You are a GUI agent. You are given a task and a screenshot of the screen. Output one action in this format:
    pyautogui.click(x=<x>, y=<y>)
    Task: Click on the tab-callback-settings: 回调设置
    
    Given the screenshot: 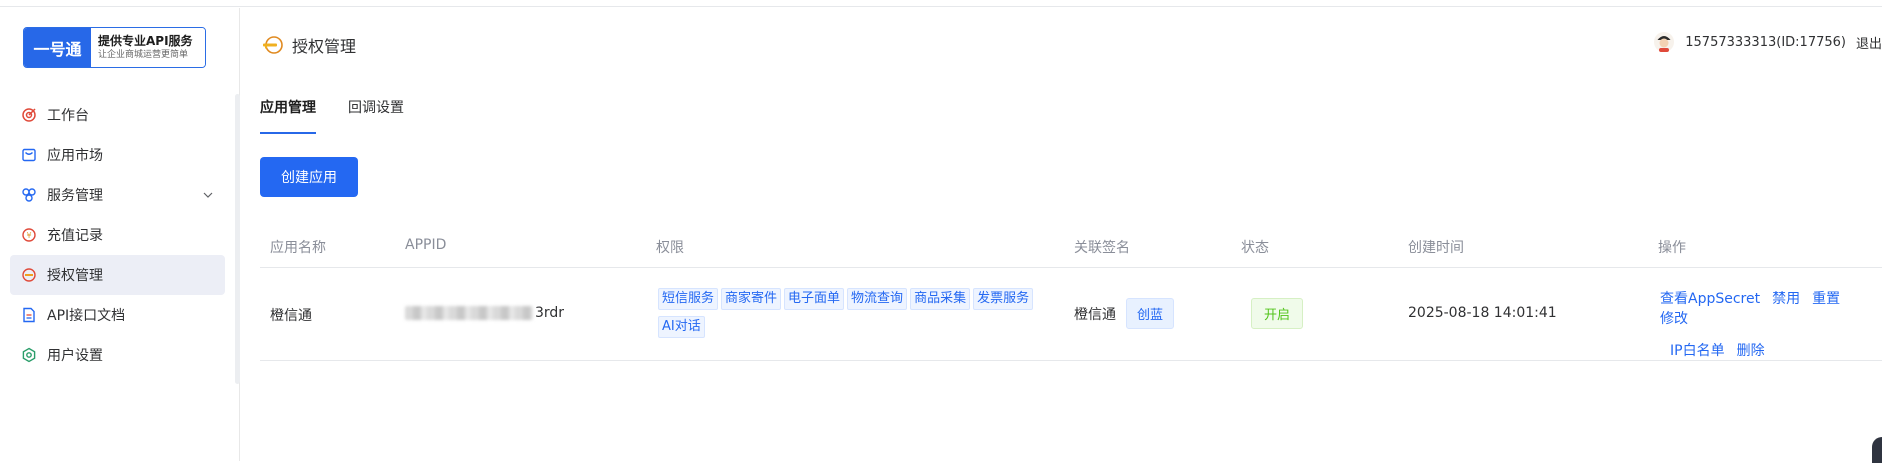 What is the action you would take?
    pyautogui.click(x=376, y=116)
    